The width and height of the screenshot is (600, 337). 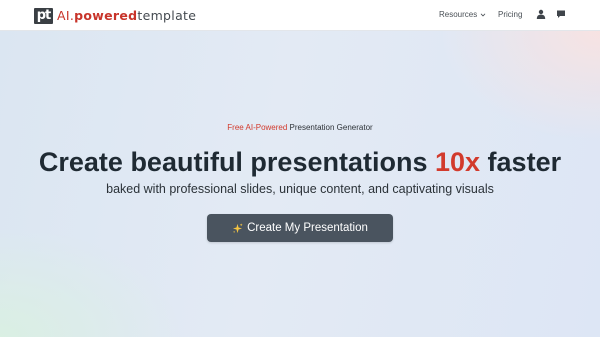 I want to click on brand-logo-link: pt AI.poweredtemplate, so click(x=115, y=15).